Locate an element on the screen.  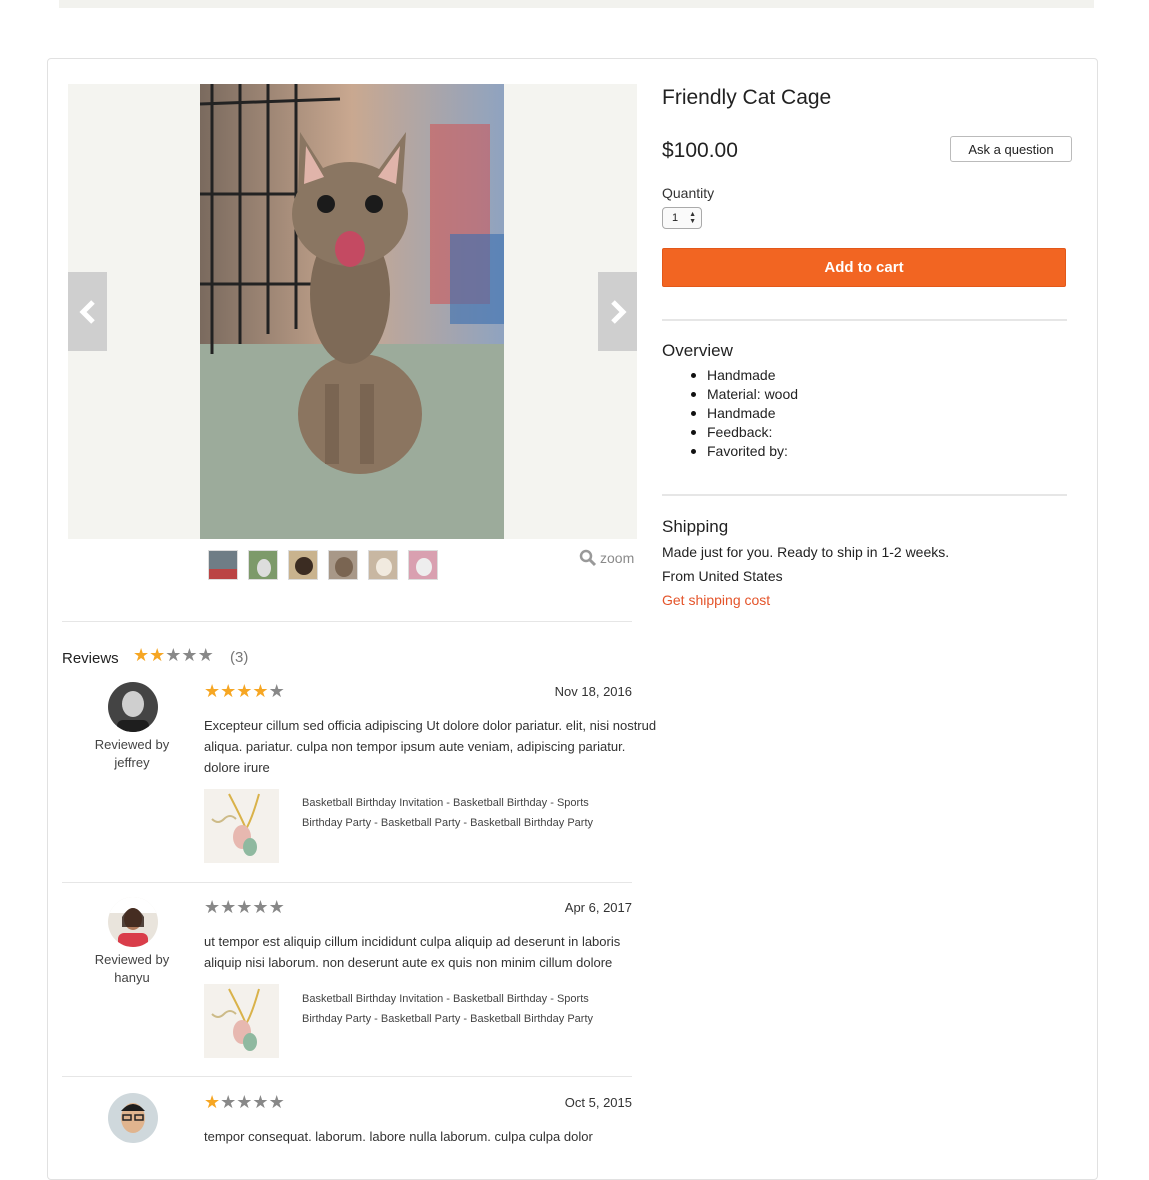
zoom-button: zoom is located at coordinates (606, 558).